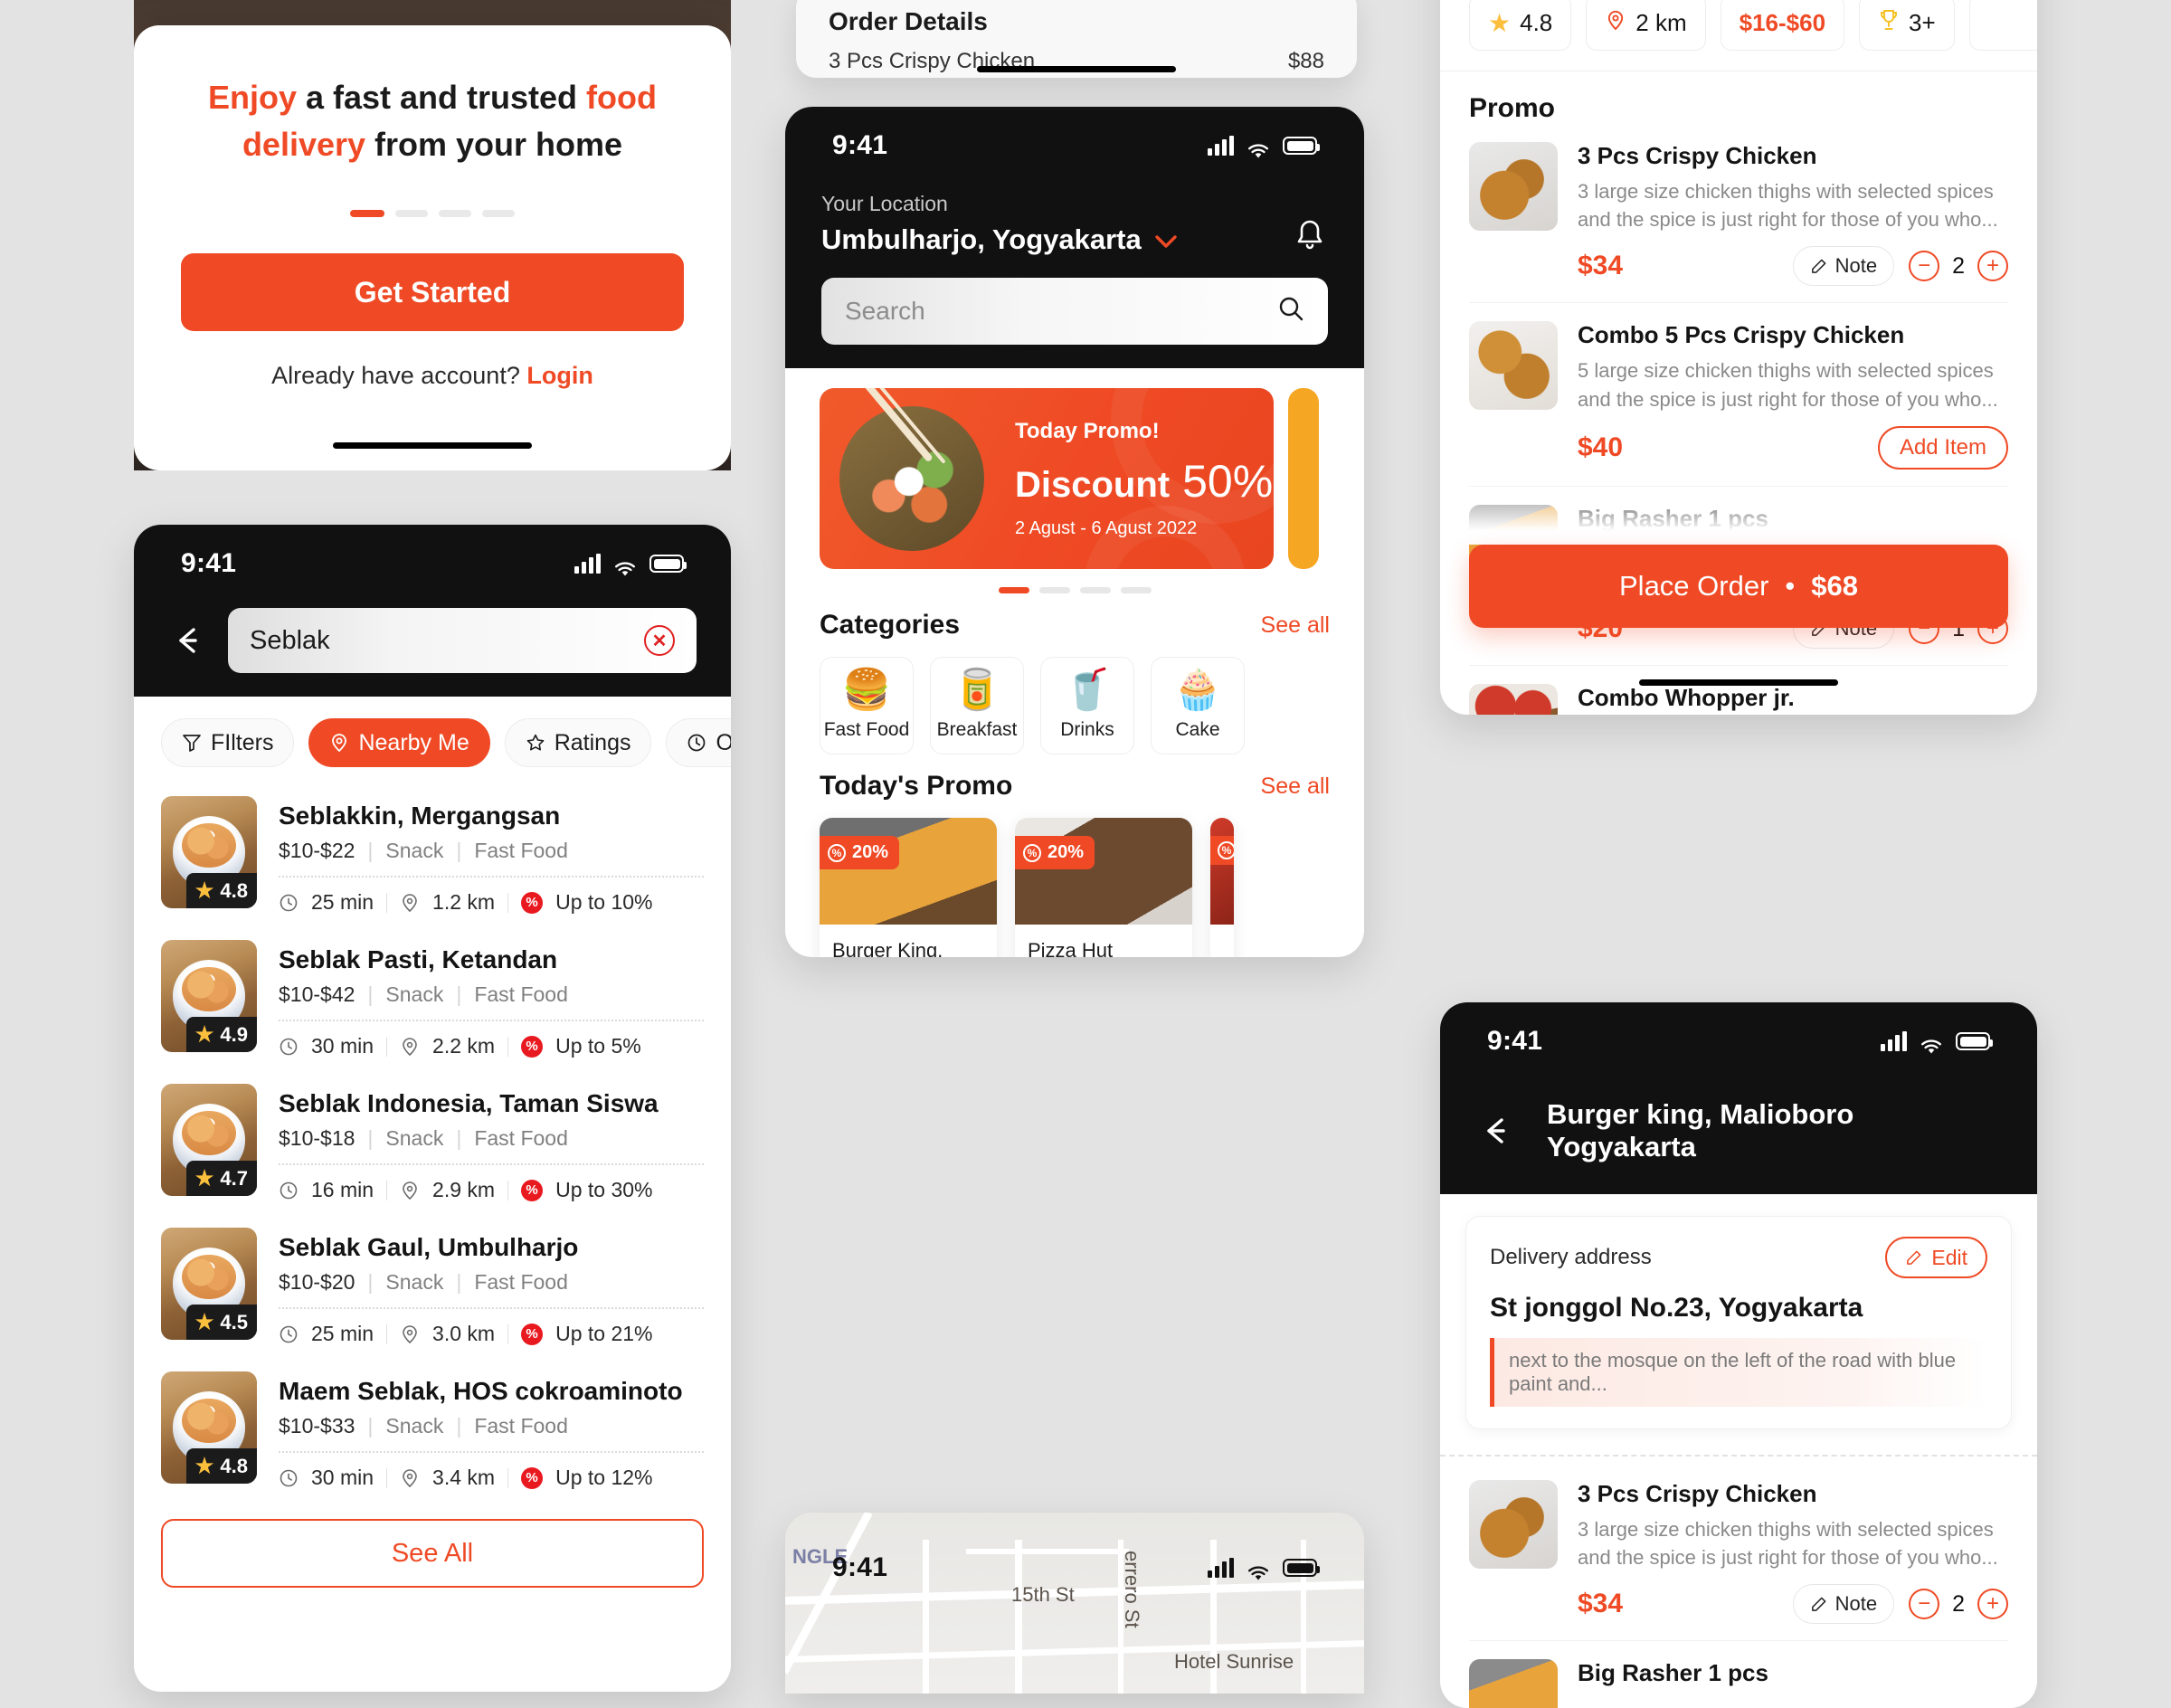 Image resolution: width=2171 pixels, height=1708 pixels. What do you see at coordinates (492, 1478) in the screenshot?
I see `restaurant-stats: 30 min 3.4 km % Up to 12%` at bounding box center [492, 1478].